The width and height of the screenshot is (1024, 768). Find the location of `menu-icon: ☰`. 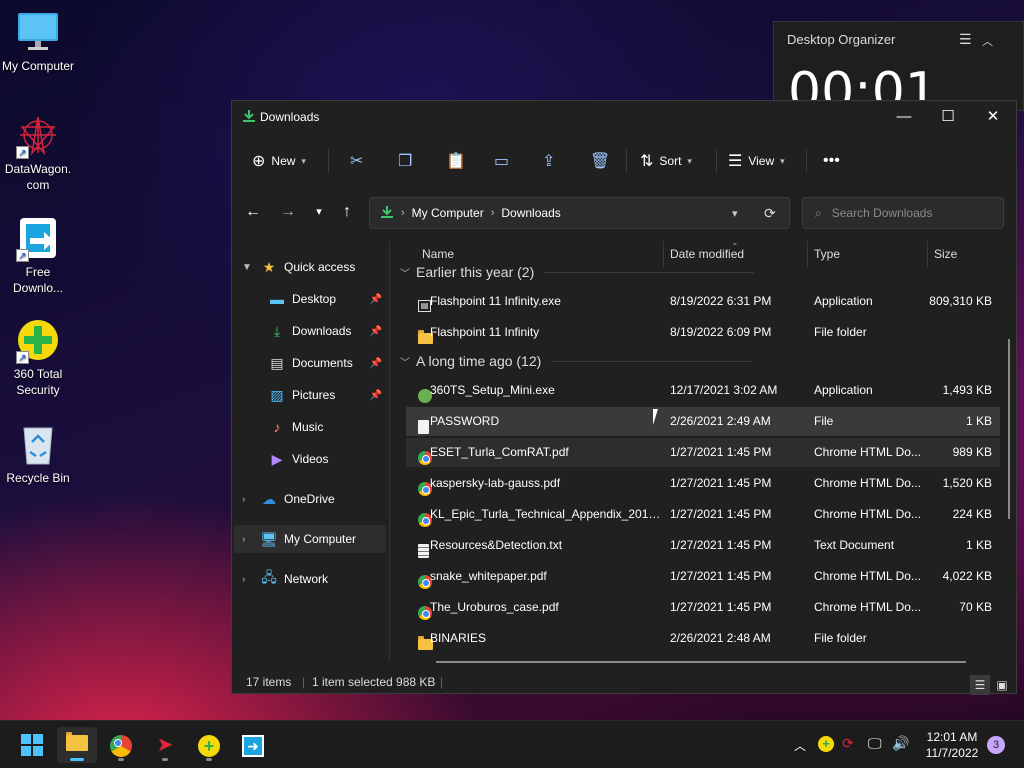

menu-icon: ☰ is located at coordinates (965, 39).